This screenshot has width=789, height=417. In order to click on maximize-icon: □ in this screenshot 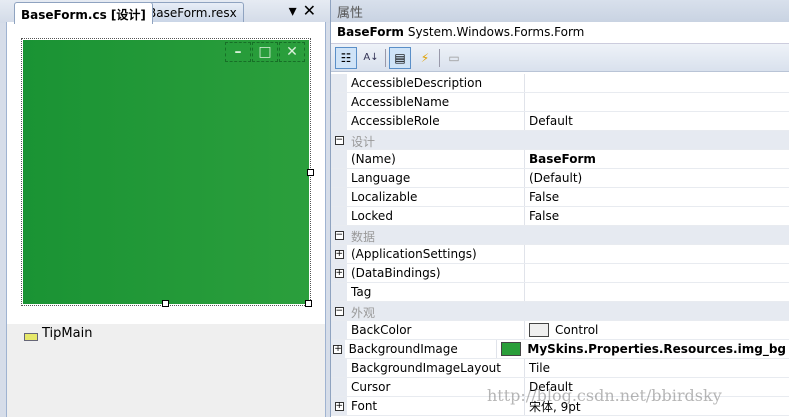, I will do `click(265, 52)`.